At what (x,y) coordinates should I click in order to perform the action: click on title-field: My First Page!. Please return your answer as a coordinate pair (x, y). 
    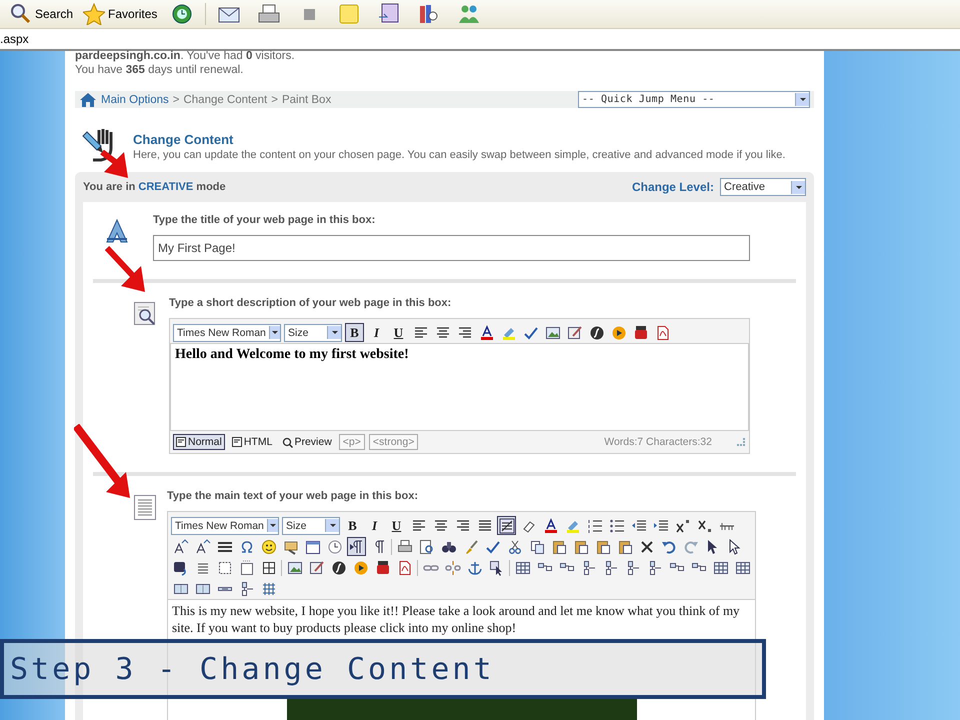
    Looking at the image, I should click on (451, 248).